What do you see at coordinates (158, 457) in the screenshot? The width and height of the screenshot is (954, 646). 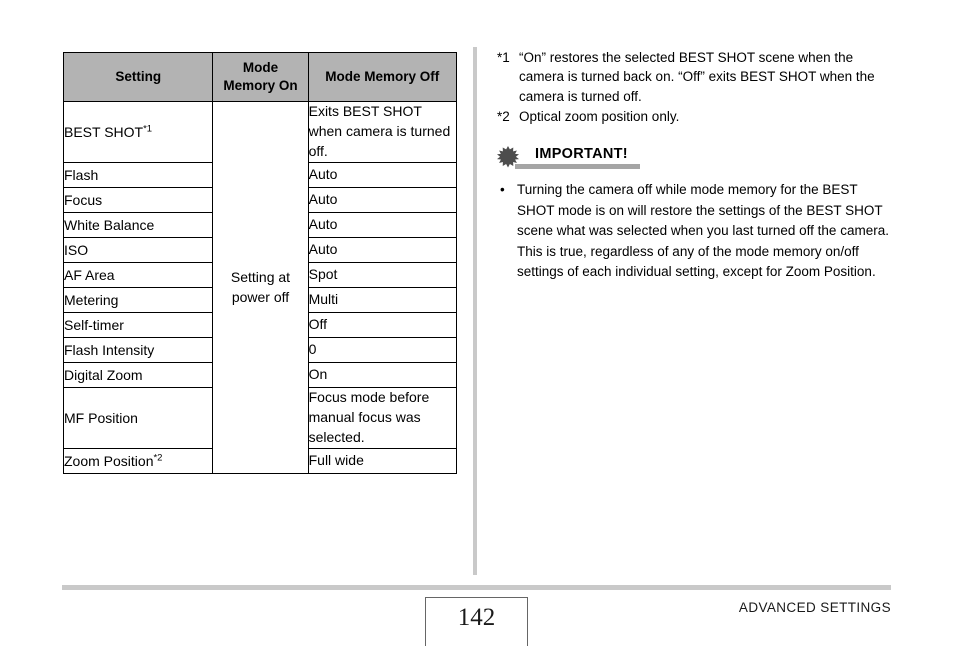 I see `setting-footnote-marker: *2` at bounding box center [158, 457].